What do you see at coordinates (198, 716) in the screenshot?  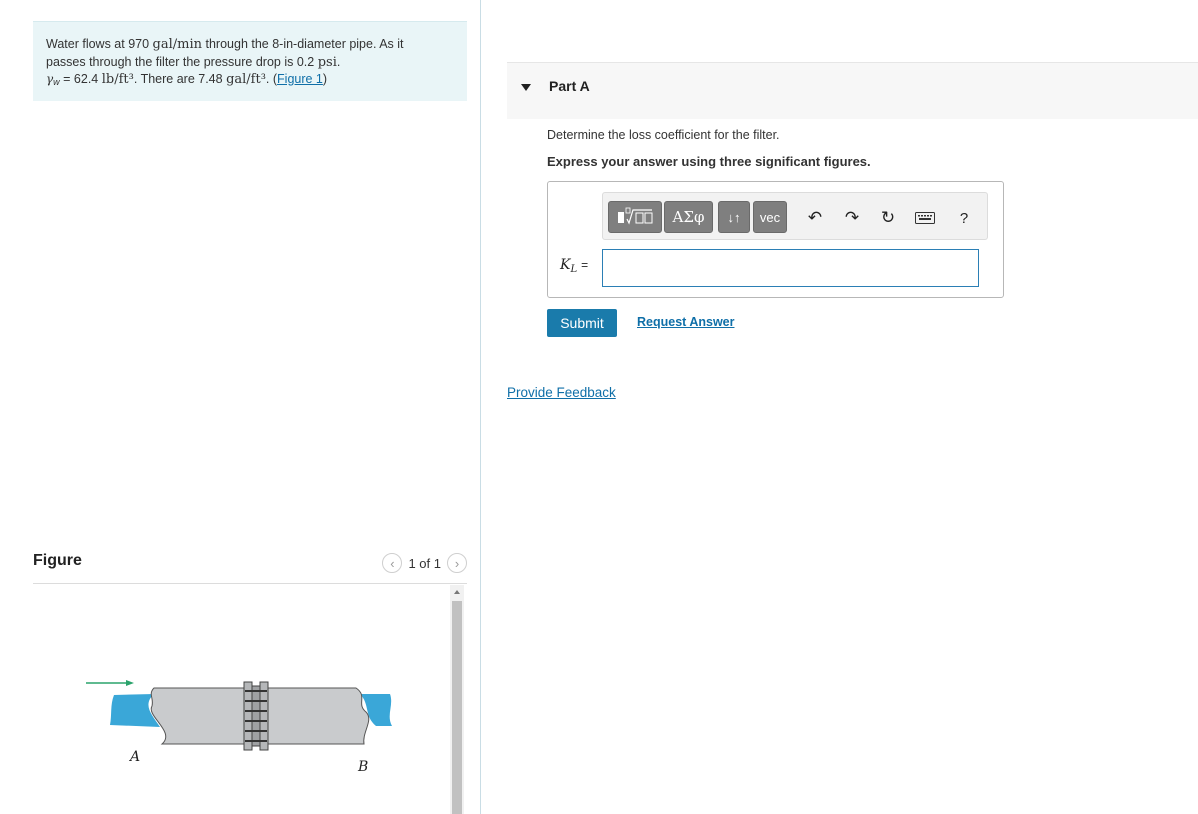 I see `pipe-left` at bounding box center [198, 716].